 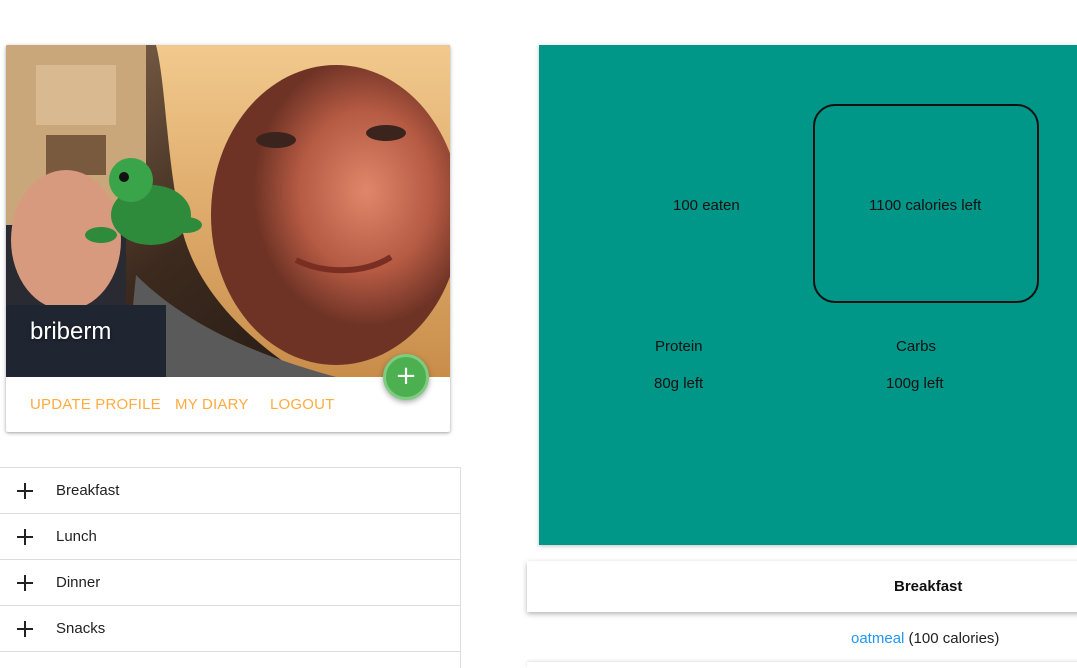 What do you see at coordinates (88, 490) in the screenshot?
I see `meal-label: Breakfast` at bounding box center [88, 490].